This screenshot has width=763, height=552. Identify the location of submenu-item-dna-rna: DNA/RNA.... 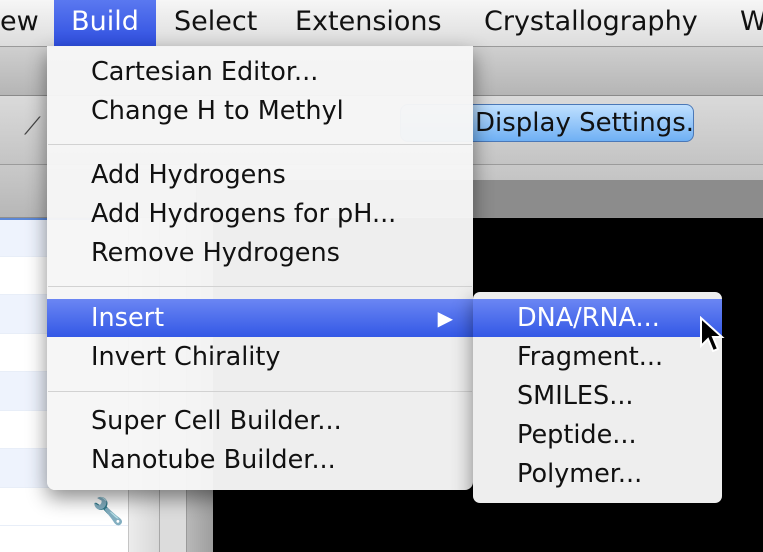
(597, 318).